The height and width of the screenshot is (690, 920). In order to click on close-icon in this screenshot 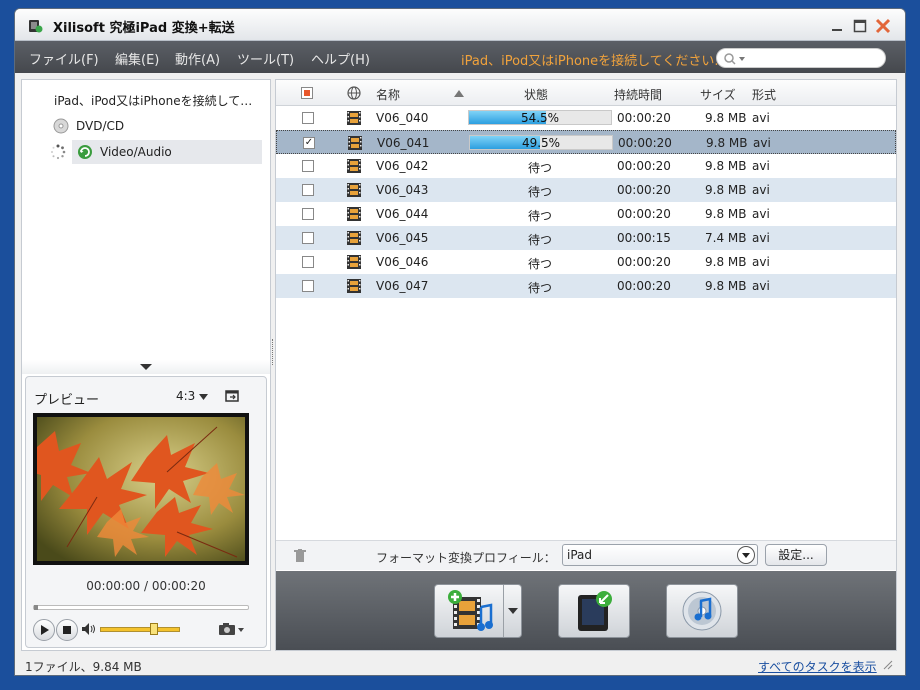, I will do `click(883, 26)`.